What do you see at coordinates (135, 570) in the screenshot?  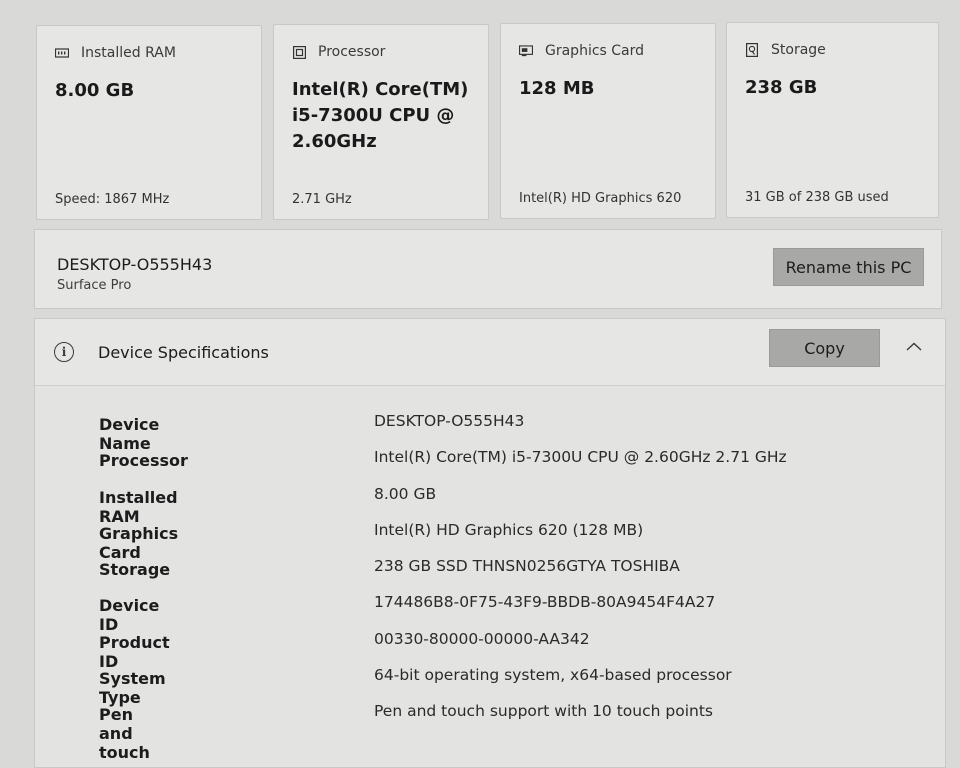 I see `spec-label: Storage` at bounding box center [135, 570].